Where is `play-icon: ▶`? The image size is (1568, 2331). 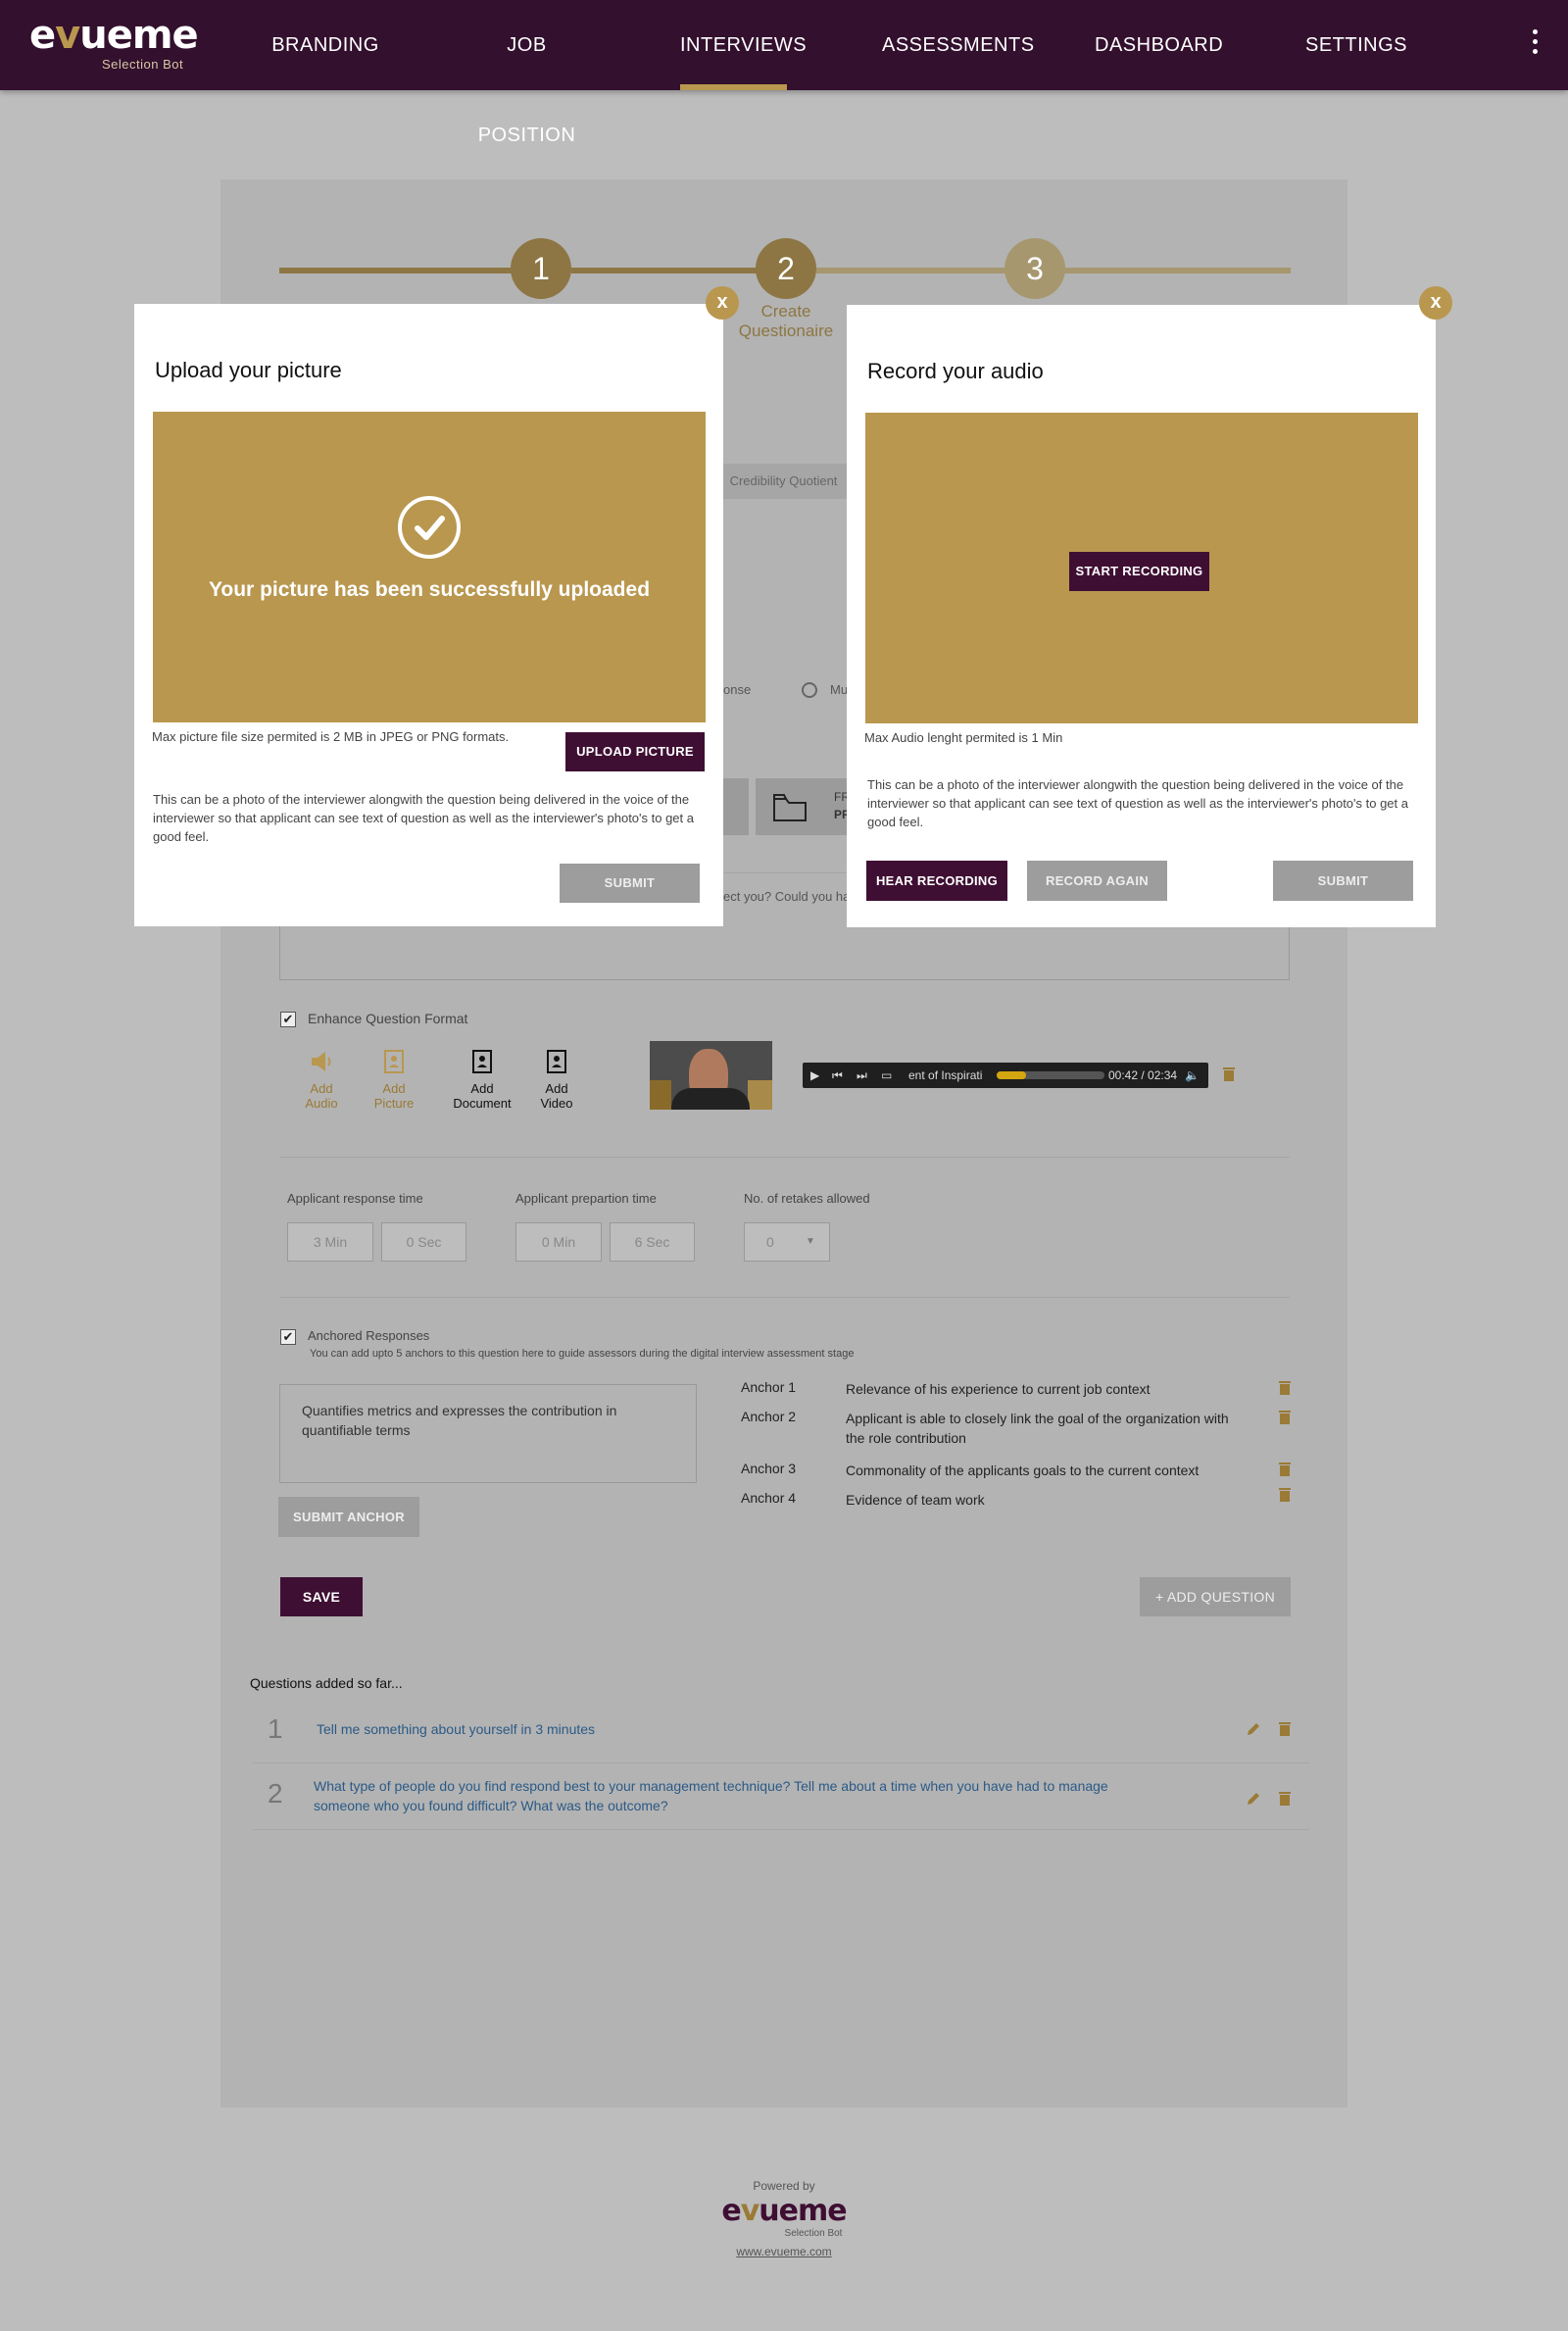
play-icon: ▶ is located at coordinates (814, 1075).